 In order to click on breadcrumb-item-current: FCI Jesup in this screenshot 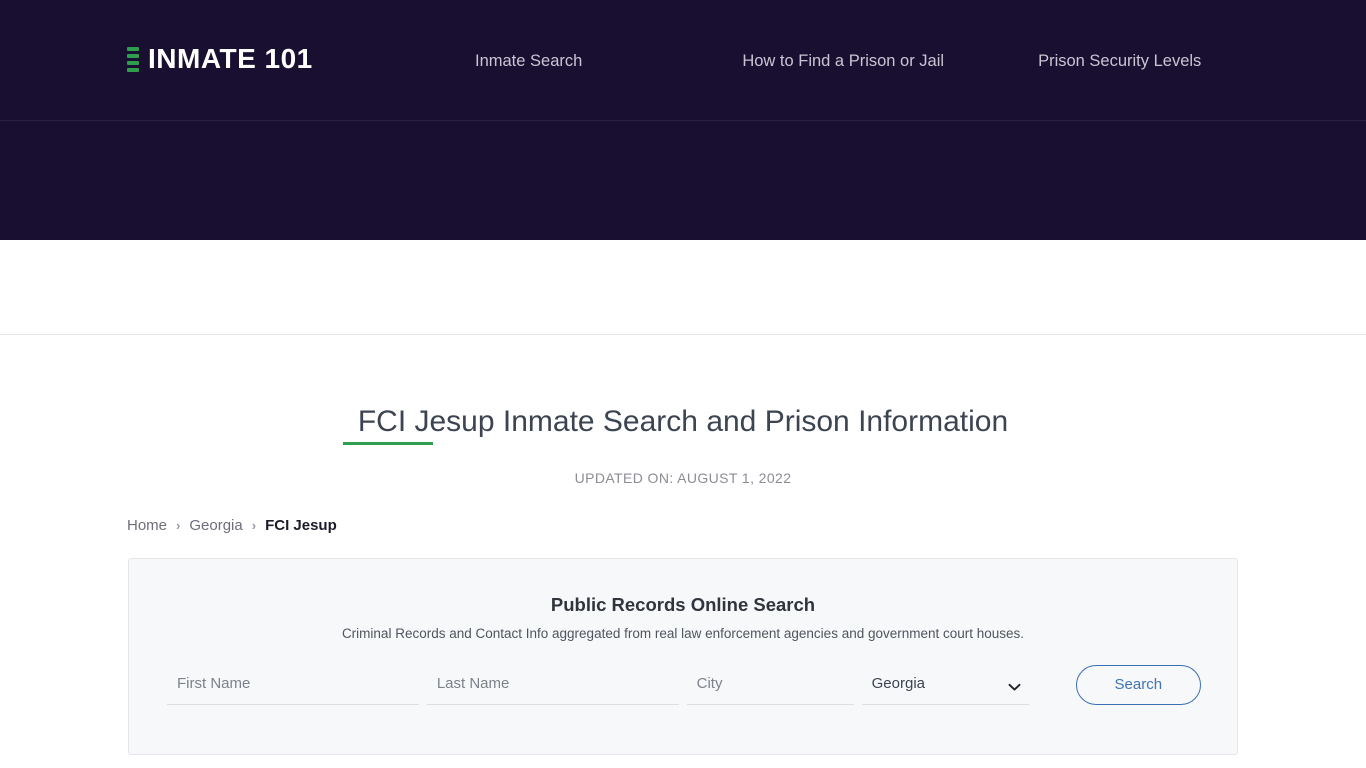, I will do `click(301, 525)`.